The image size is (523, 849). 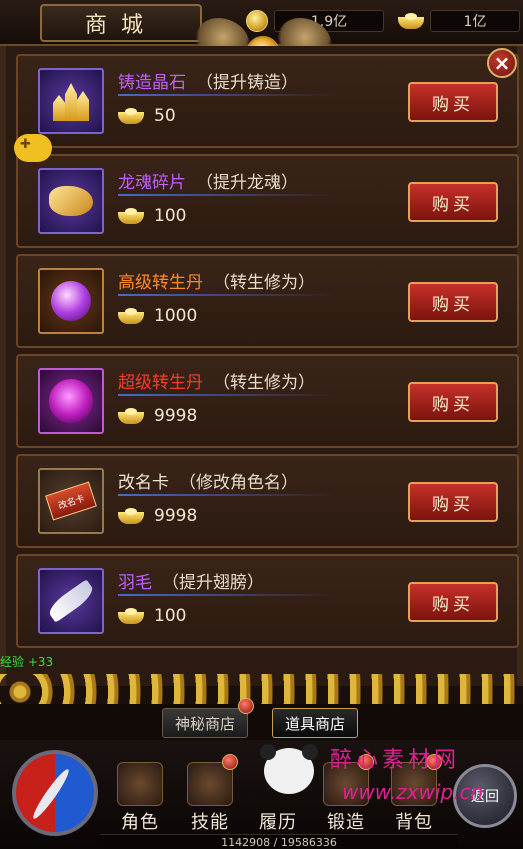 I want to click on page-title: 商城, so click(x=120, y=25).